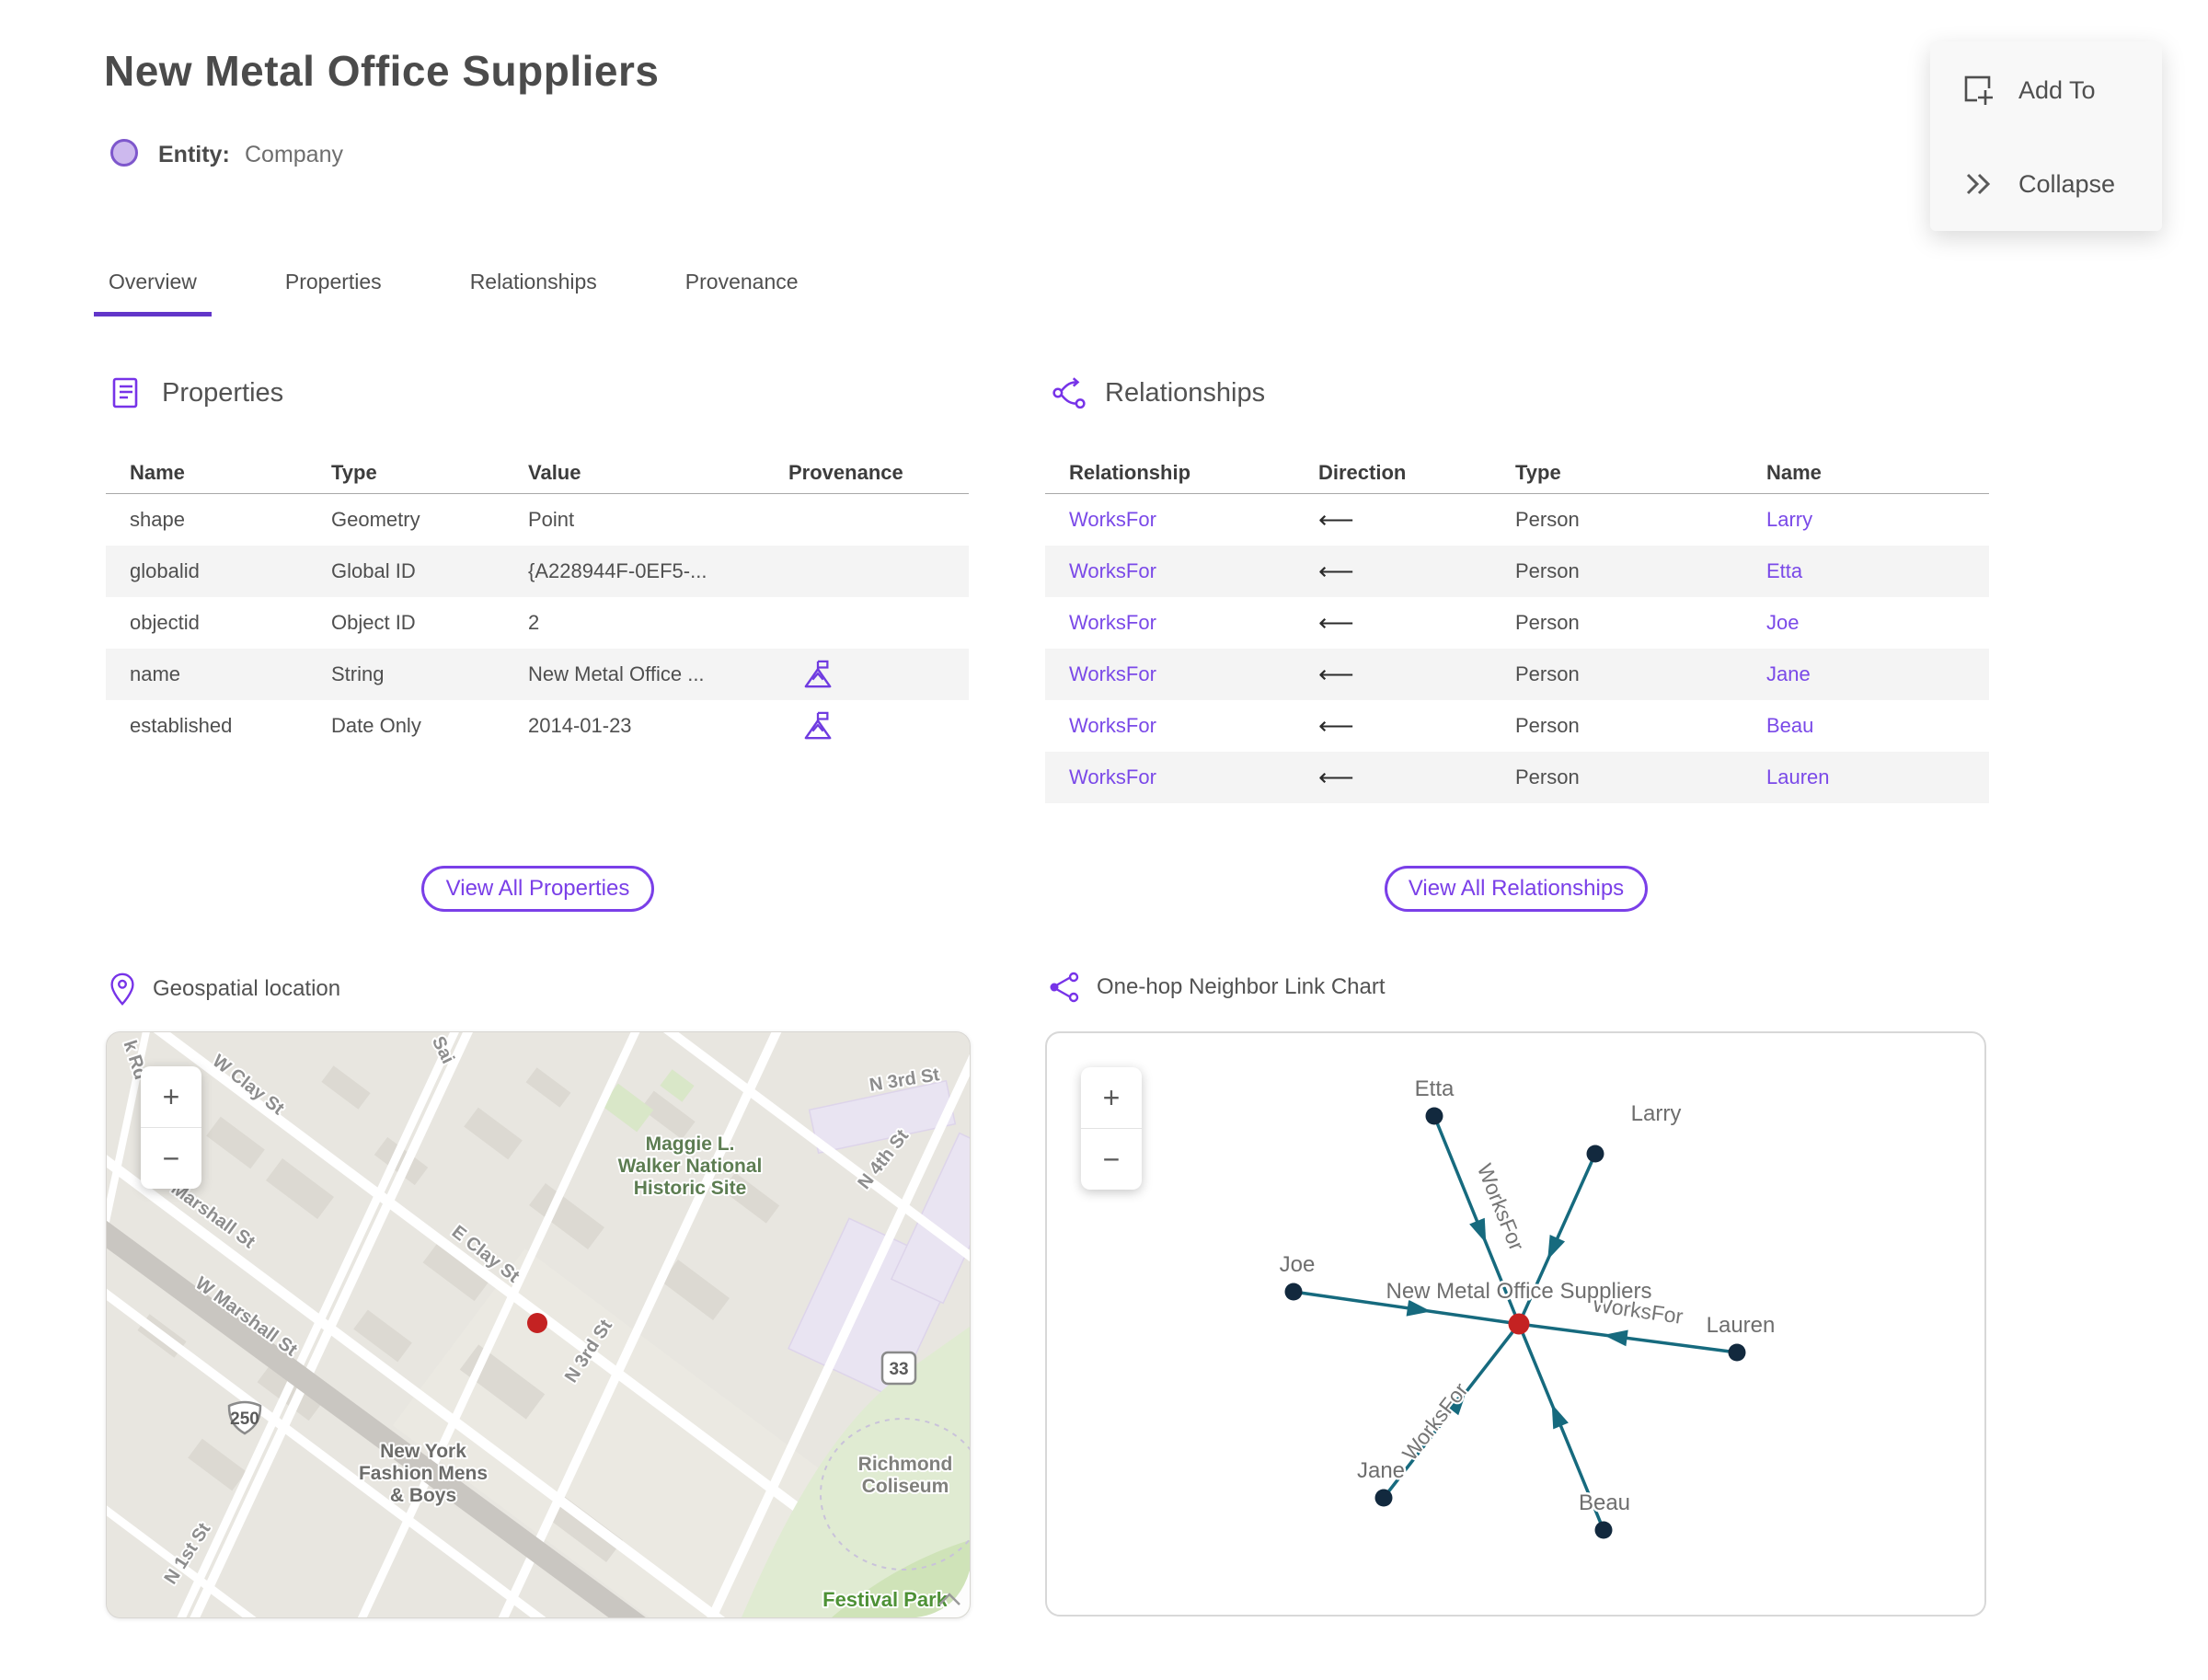 This screenshot has height=1680, width=2208. I want to click on property-name: established, so click(181, 725).